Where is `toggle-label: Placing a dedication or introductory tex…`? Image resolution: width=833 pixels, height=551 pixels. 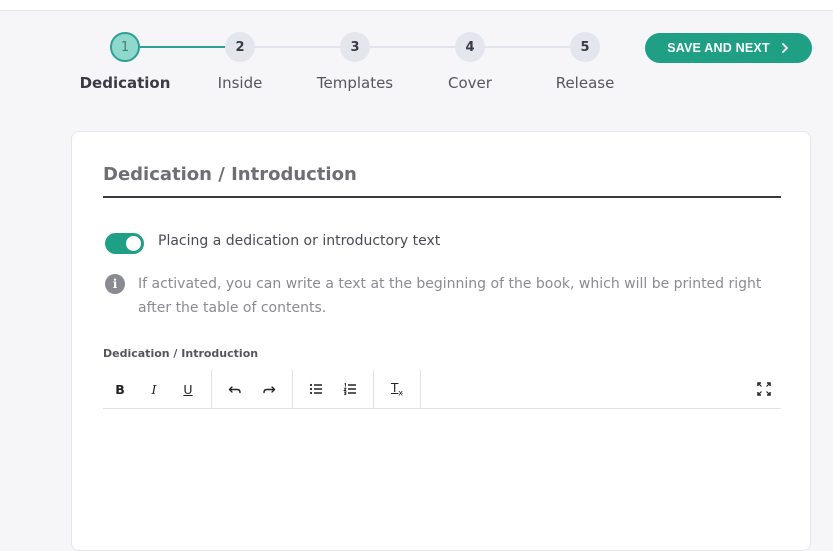 toggle-label: Placing a dedication or introductory tex… is located at coordinates (299, 241).